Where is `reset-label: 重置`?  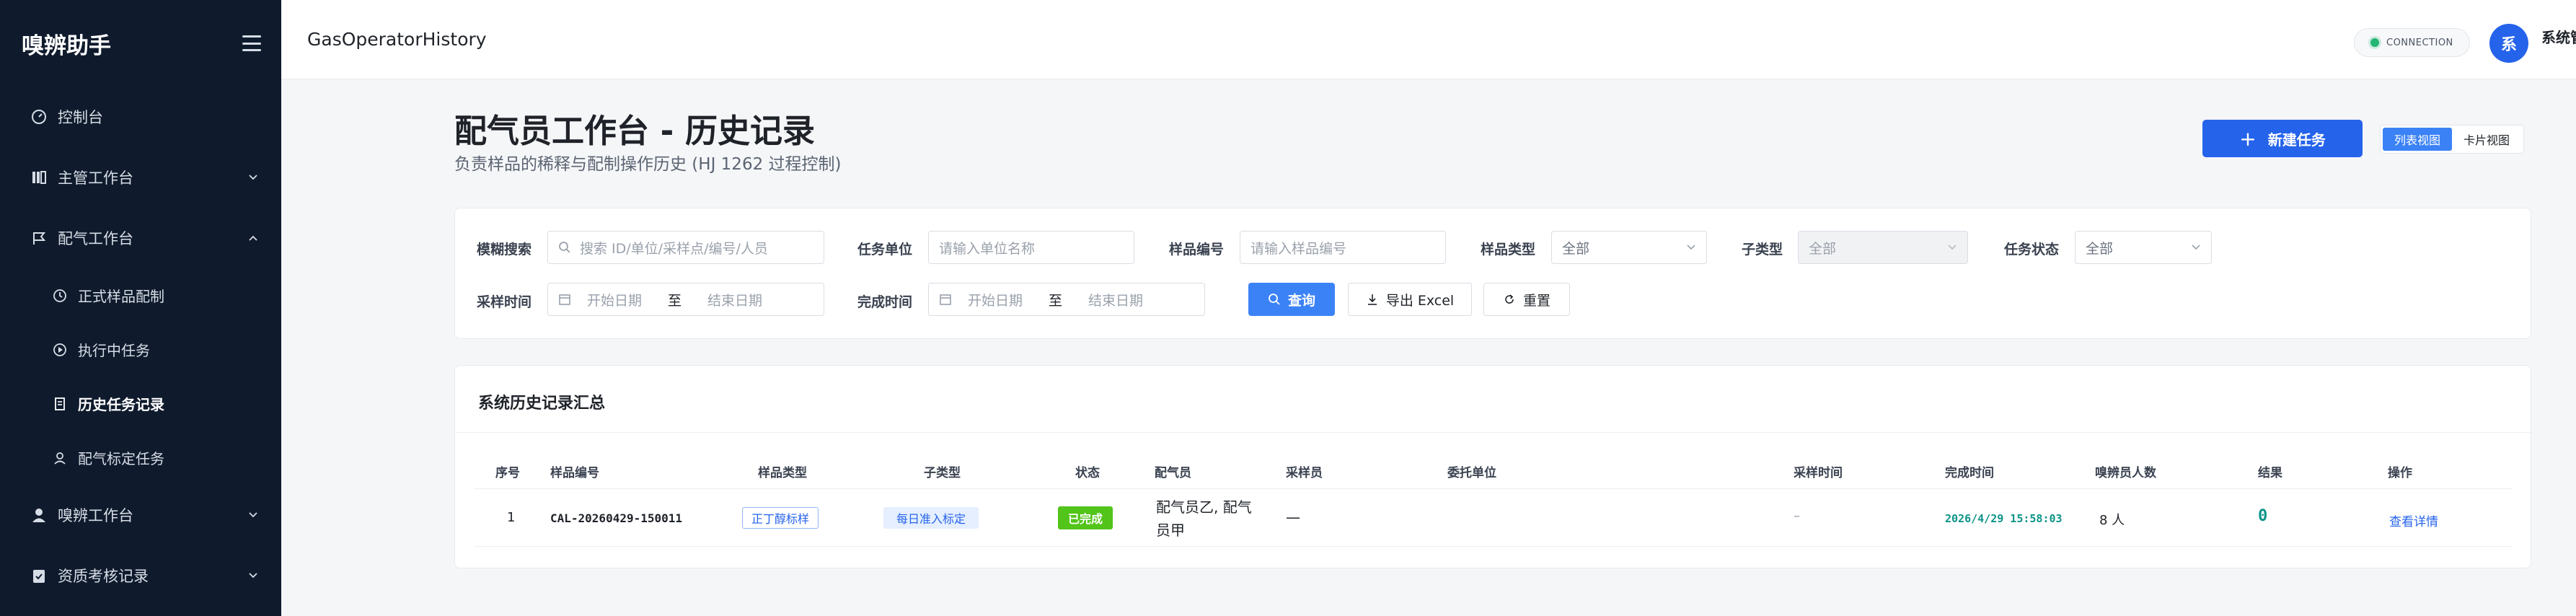 reset-label: 重置 is located at coordinates (1536, 300).